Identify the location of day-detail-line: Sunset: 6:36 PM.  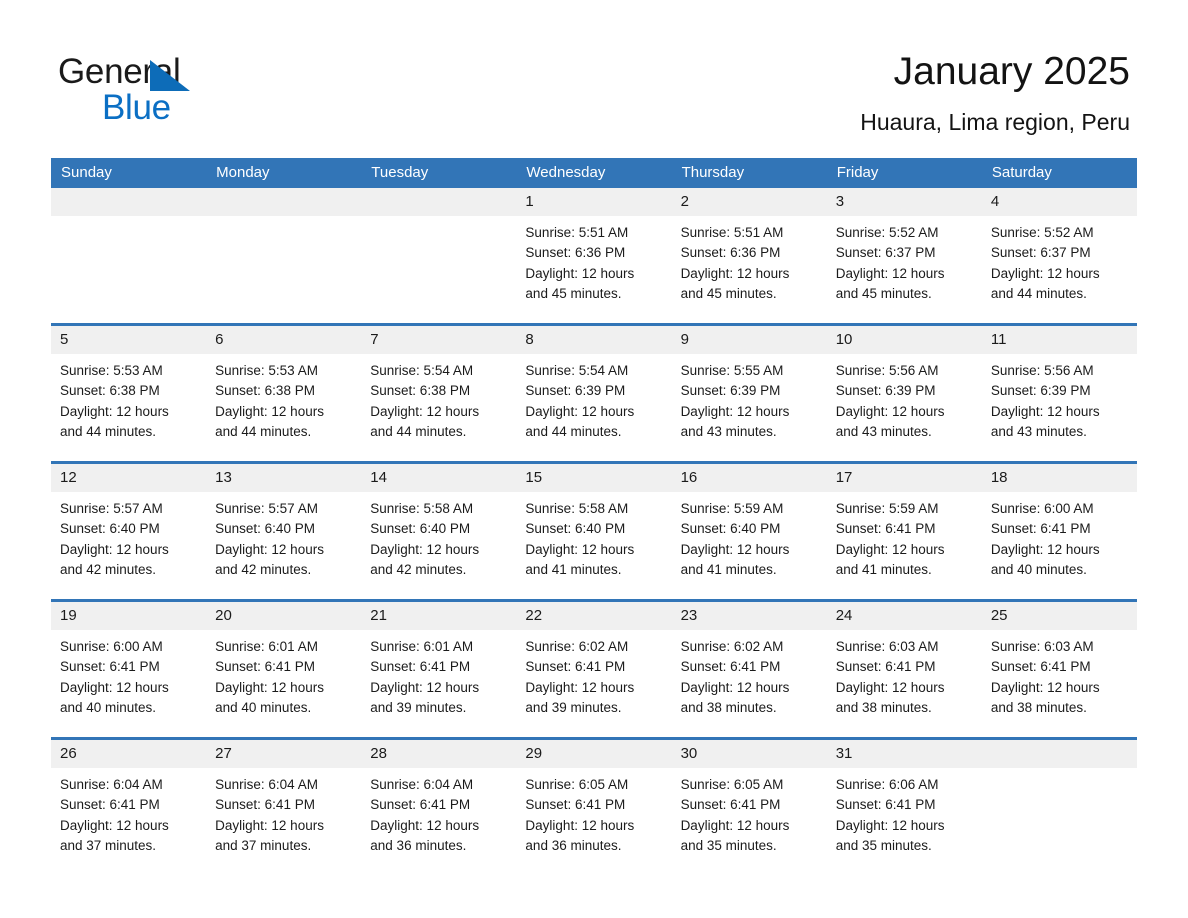
(730, 253).